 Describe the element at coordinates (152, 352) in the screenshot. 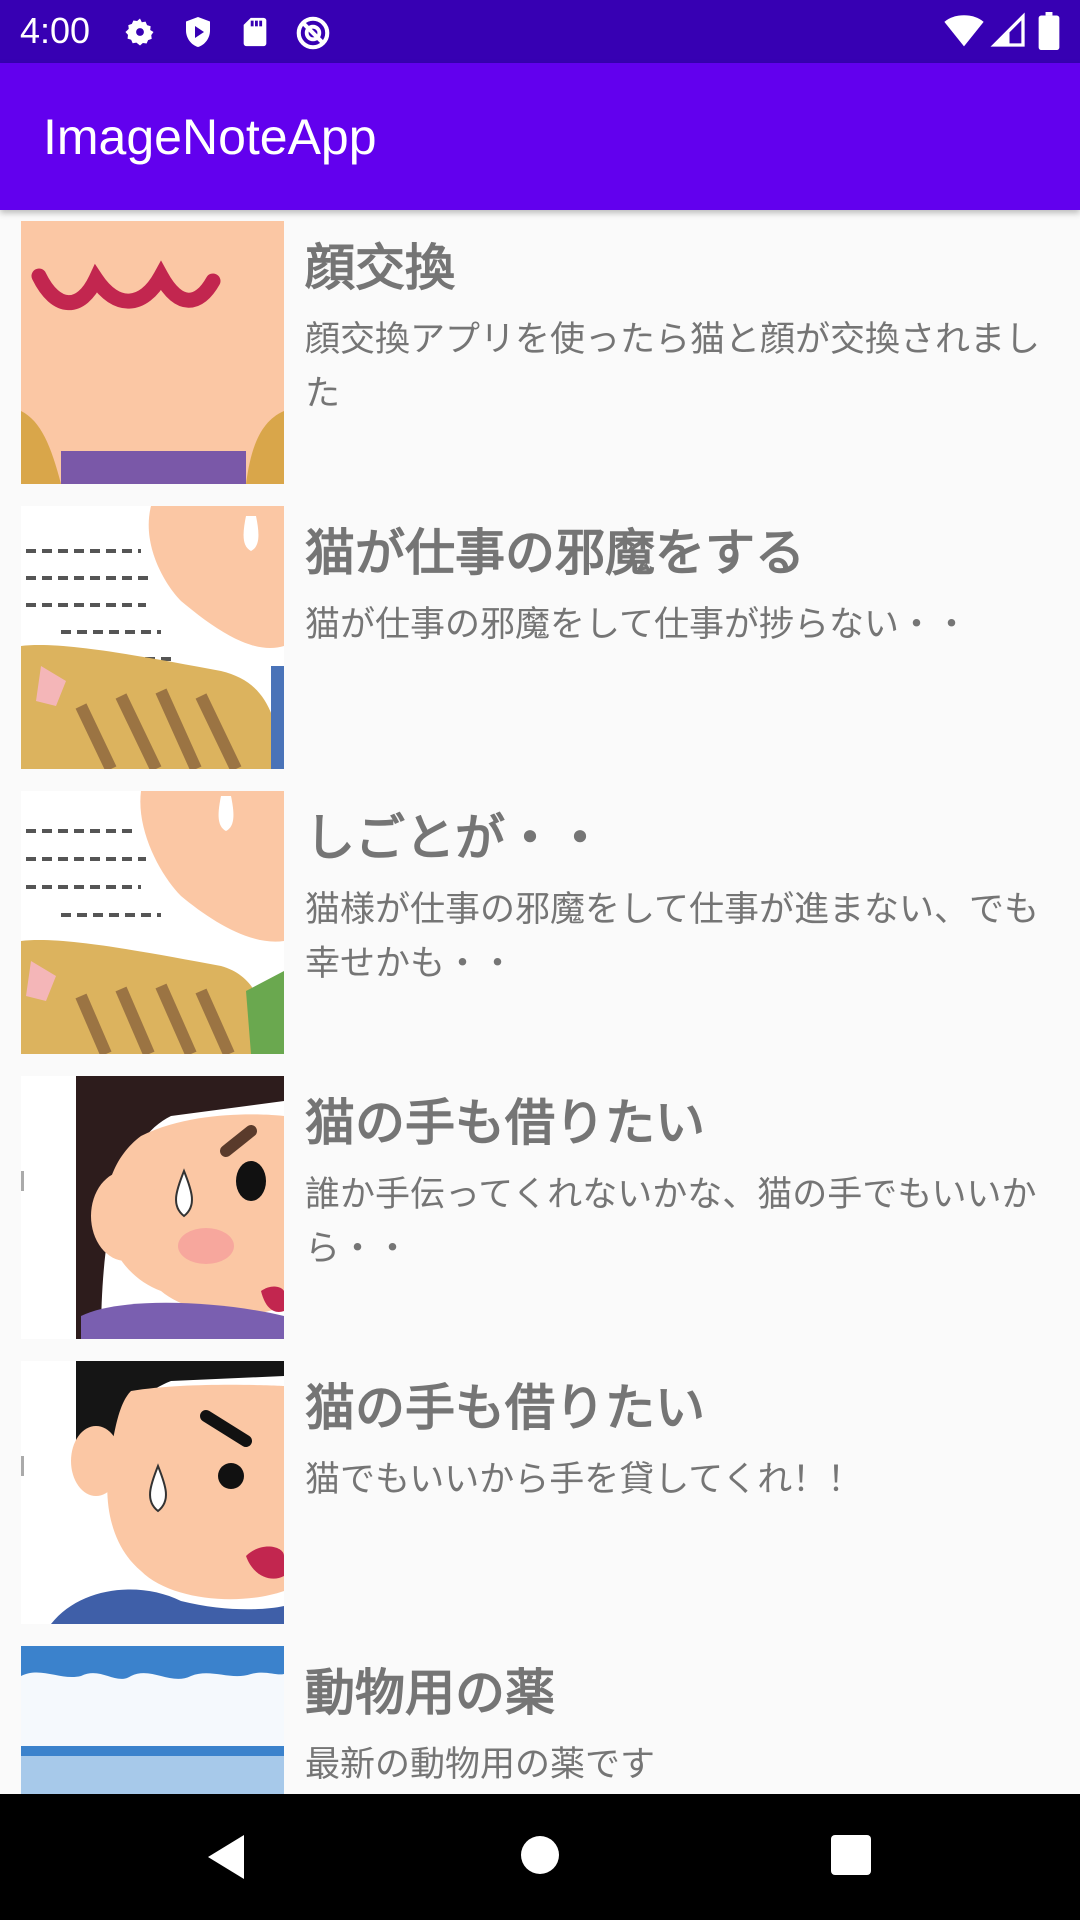

I see `face-mouth-image` at that location.